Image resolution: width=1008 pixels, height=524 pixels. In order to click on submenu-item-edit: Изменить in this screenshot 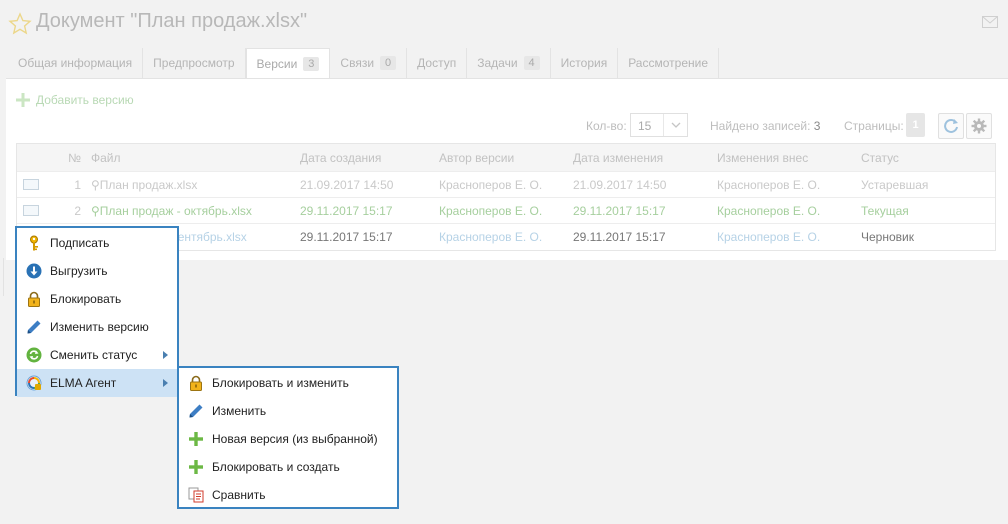, I will do `click(288, 411)`.